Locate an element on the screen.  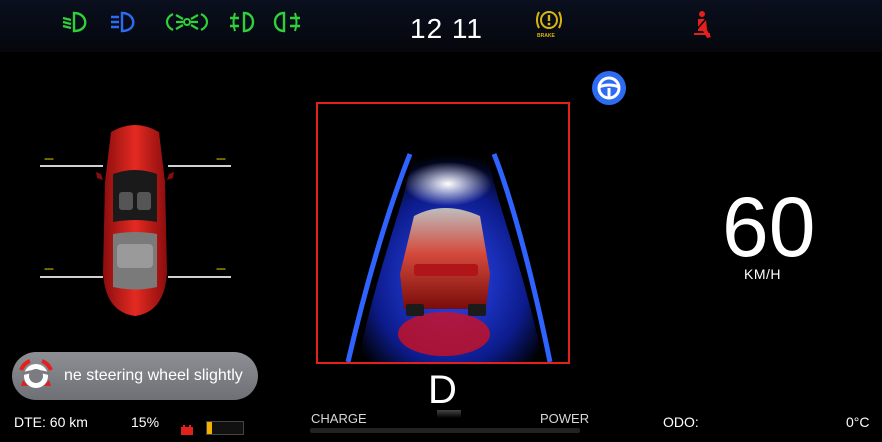
gear-indicator: D is located at coordinates (442, 390).